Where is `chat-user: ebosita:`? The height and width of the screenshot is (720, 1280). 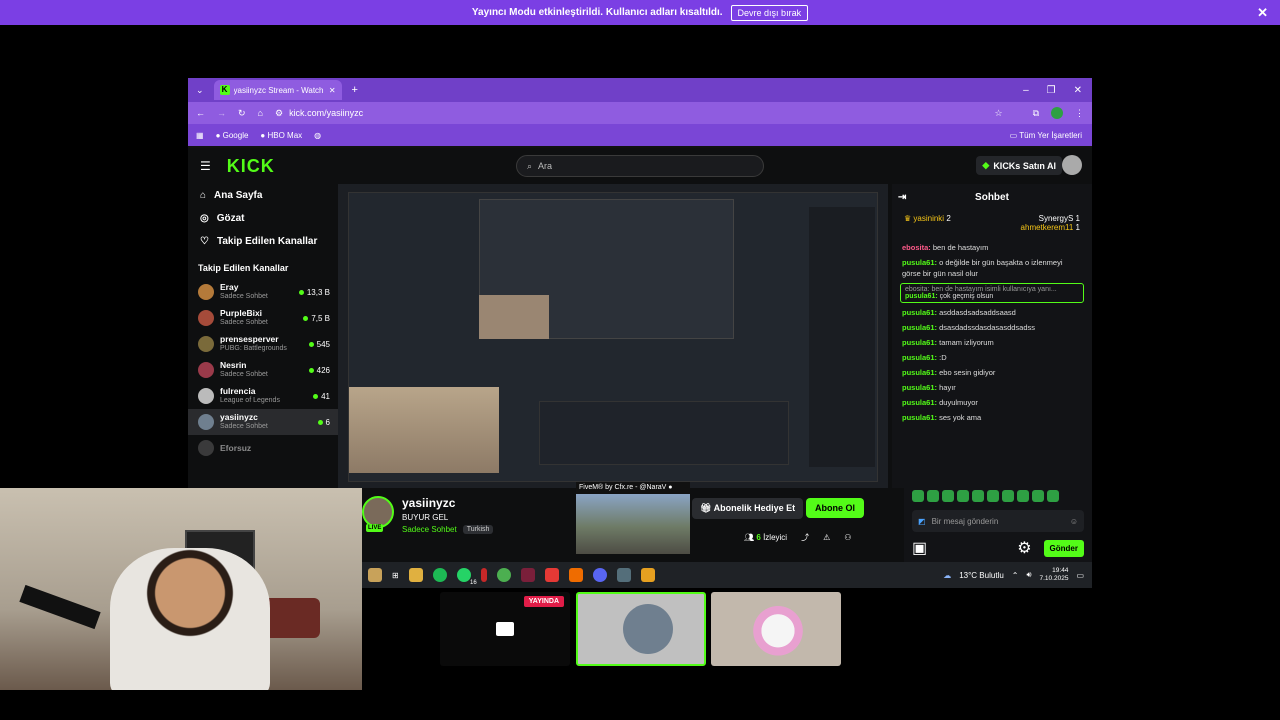 chat-user: ebosita: is located at coordinates (916, 247).